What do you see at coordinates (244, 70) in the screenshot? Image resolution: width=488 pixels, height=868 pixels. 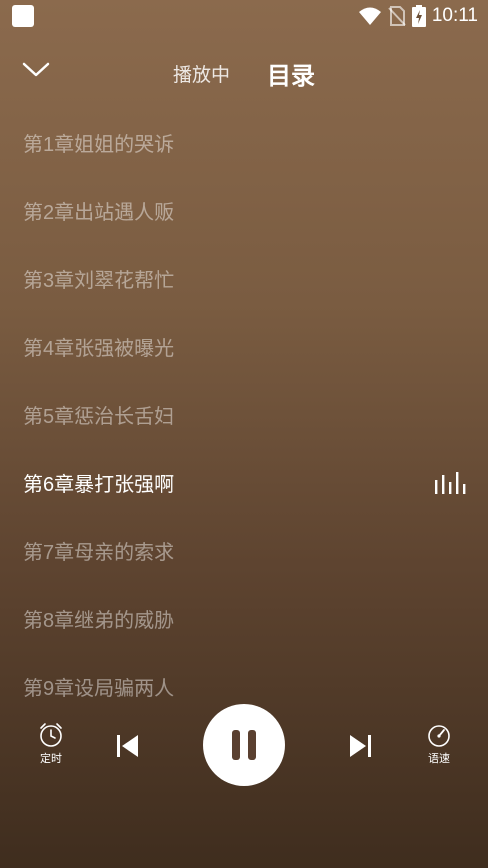 I see `top-bar: 播放中 目录` at bounding box center [244, 70].